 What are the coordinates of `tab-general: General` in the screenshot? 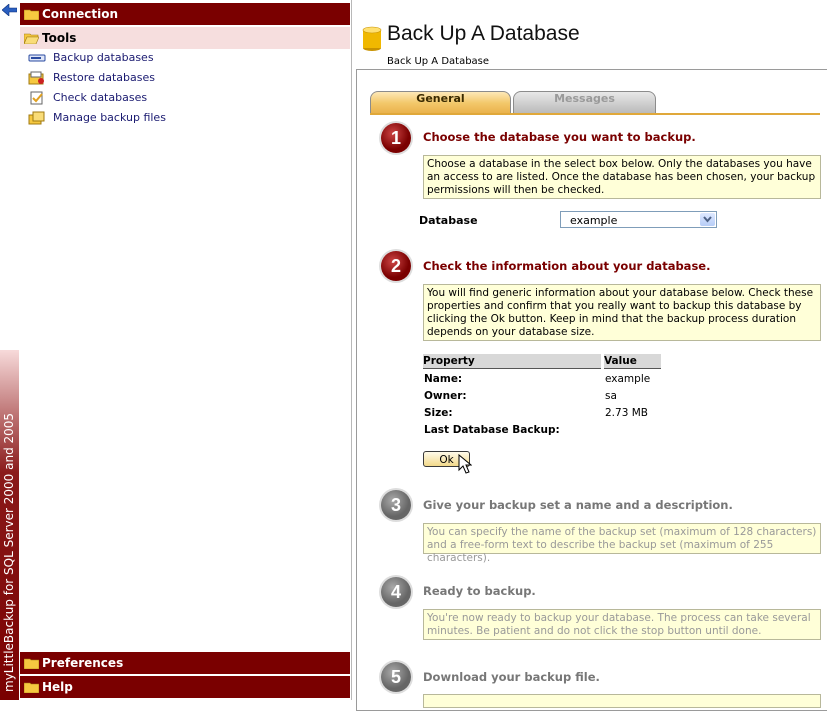 It's located at (440, 102).